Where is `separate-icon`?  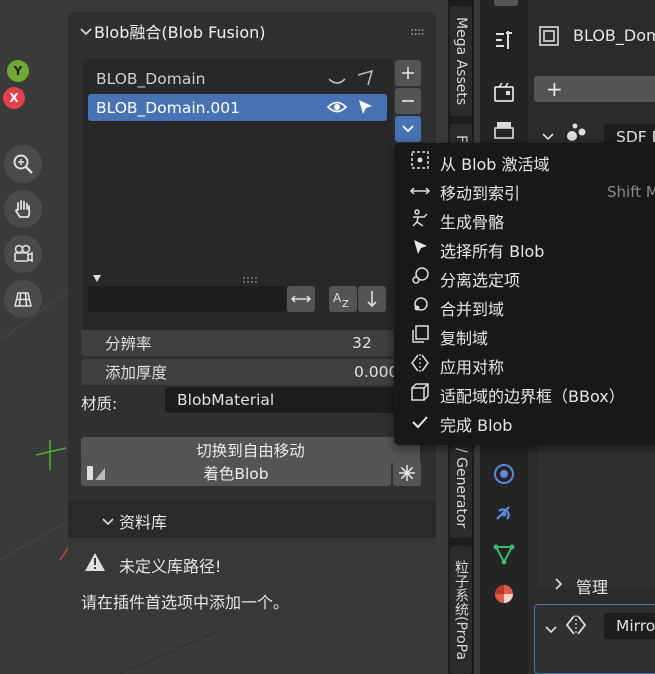 separate-icon is located at coordinates (420, 278).